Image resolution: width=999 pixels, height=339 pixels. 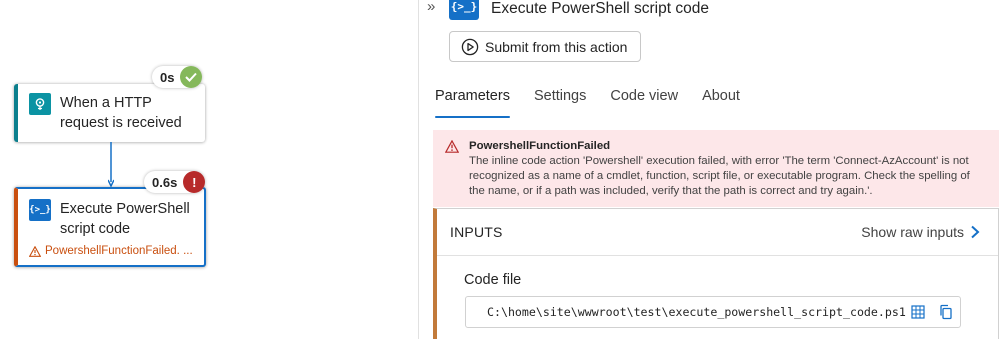 I want to click on action-status-badge: 0.6s !, so click(x=175, y=182).